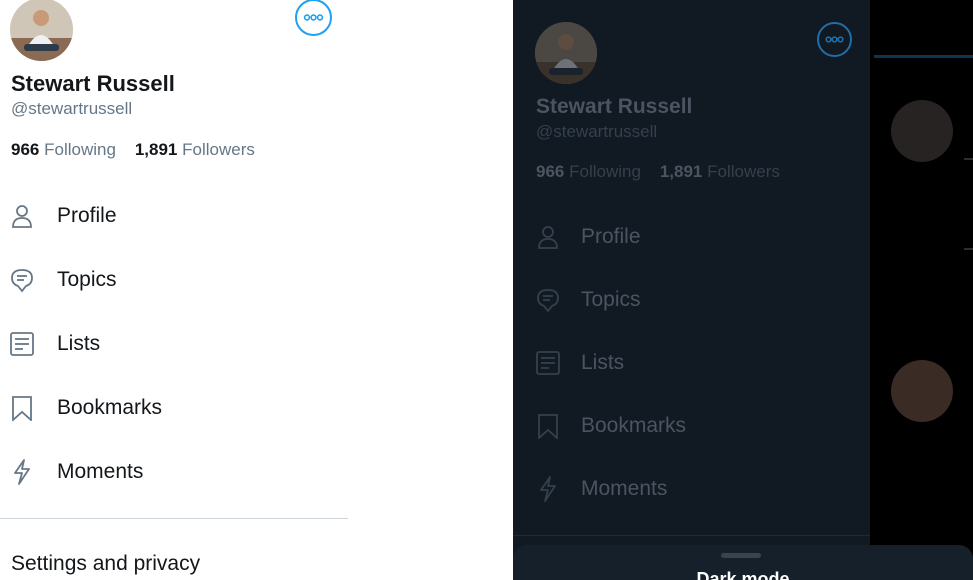  Describe the element at coordinates (743, 562) in the screenshot. I see `dark-mode-sheet: Dark mode` at that location.